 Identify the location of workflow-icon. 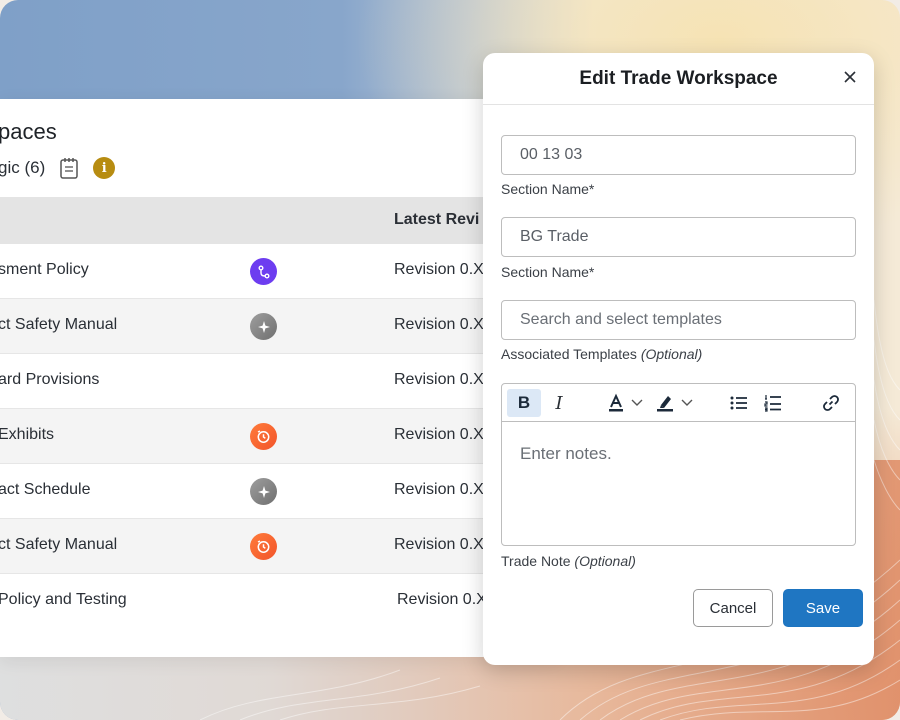
(263, 271).